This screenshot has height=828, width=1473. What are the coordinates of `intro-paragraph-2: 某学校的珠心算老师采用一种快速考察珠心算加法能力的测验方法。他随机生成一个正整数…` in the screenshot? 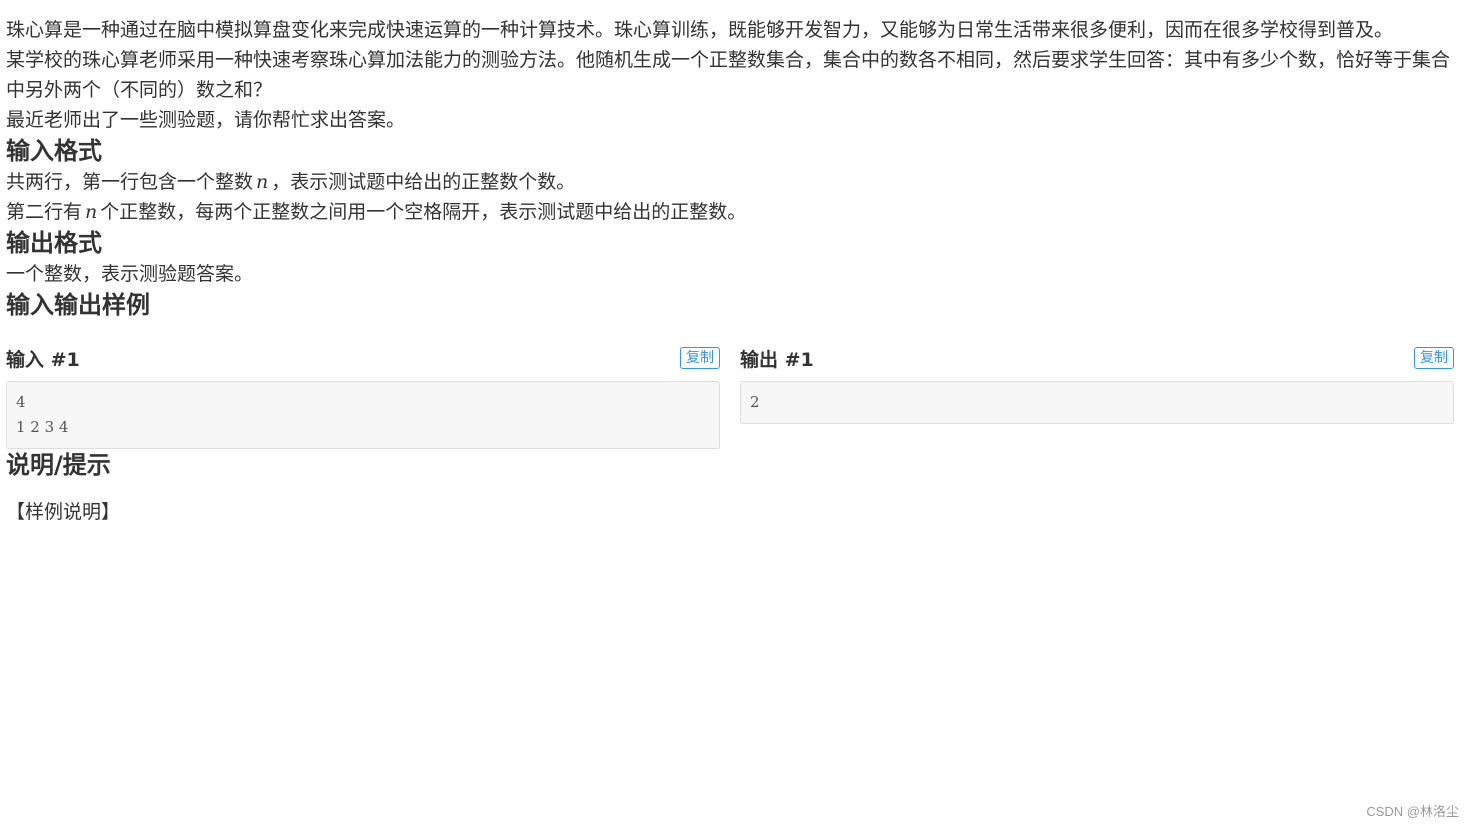 It's located at (728, 75).